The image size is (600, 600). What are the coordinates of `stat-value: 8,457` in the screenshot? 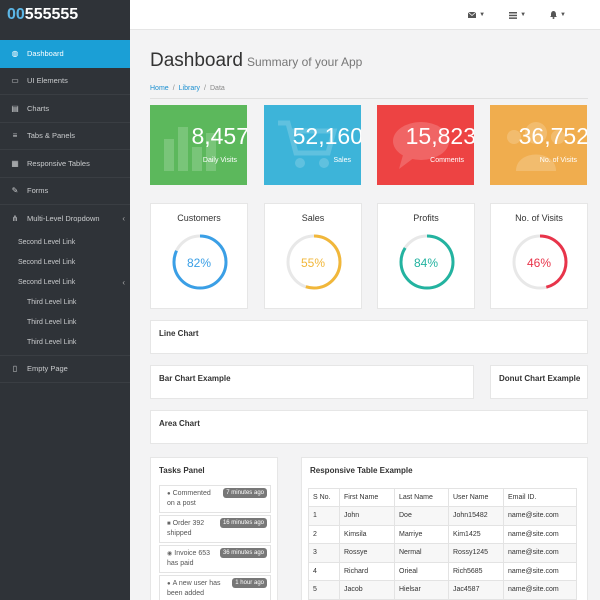 It's located at (219, 136).